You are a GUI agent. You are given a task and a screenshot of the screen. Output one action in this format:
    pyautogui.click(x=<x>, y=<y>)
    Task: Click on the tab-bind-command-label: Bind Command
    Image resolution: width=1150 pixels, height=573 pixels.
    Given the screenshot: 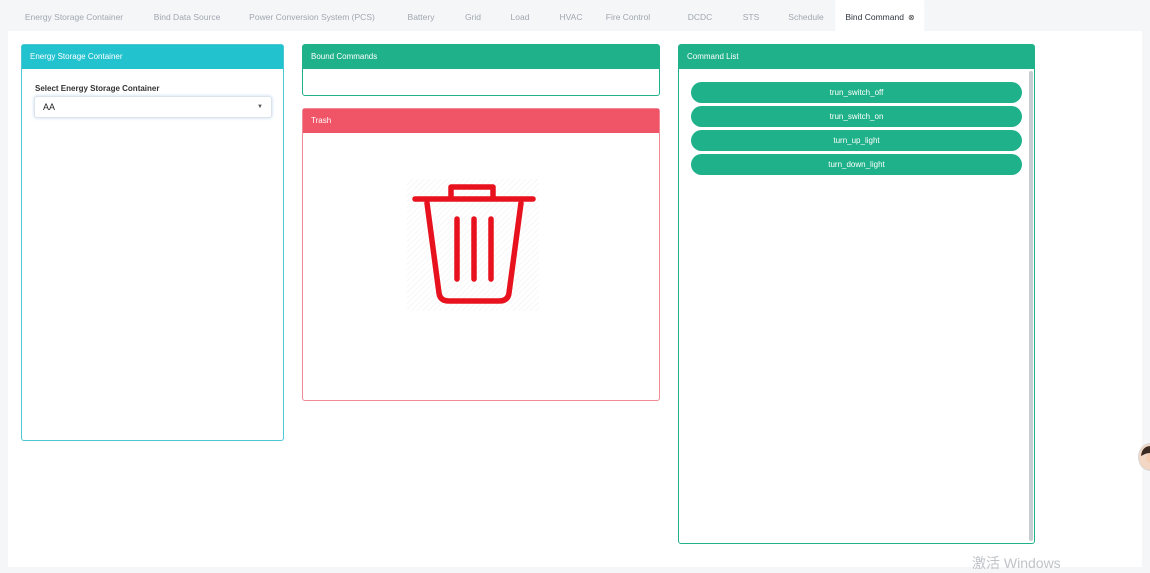 What is the action you would take?
    pyautogui.click(x=874, y=17)
    